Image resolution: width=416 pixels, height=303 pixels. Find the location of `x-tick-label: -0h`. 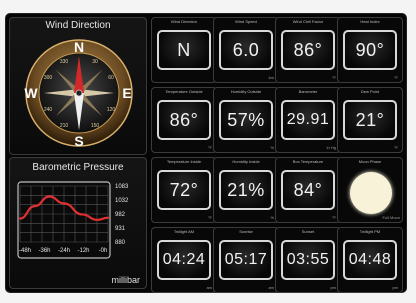

x-tick-label: -0h is located at coordinates (103, 251).